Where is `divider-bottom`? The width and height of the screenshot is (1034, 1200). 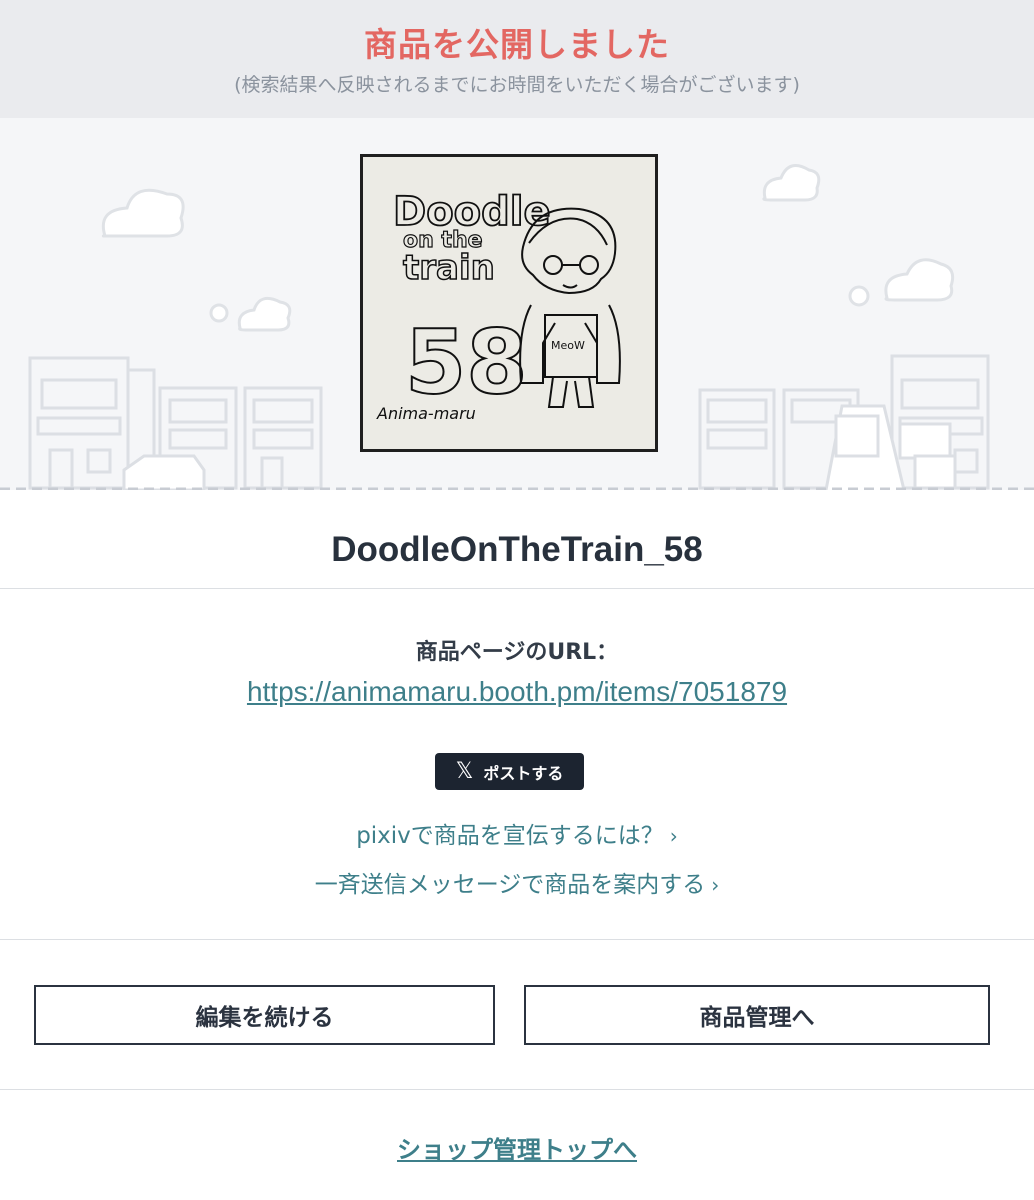 divider-bottom is located at coordinates (517, 1089).